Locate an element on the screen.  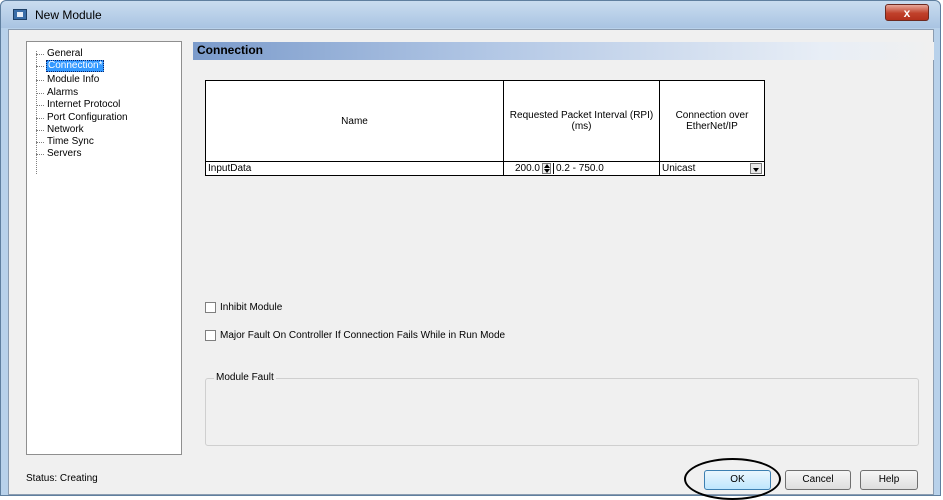
tree-item-label: Connection* is located at coordinates (75, 66).